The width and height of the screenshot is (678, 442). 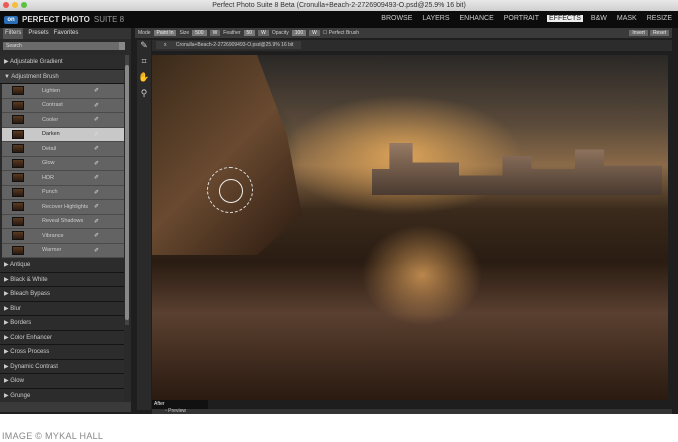 What do you see at coordinates (66, 33) in the screenshot?
I see `tab-favorites: Favorites` at bounding box center [66, 33].